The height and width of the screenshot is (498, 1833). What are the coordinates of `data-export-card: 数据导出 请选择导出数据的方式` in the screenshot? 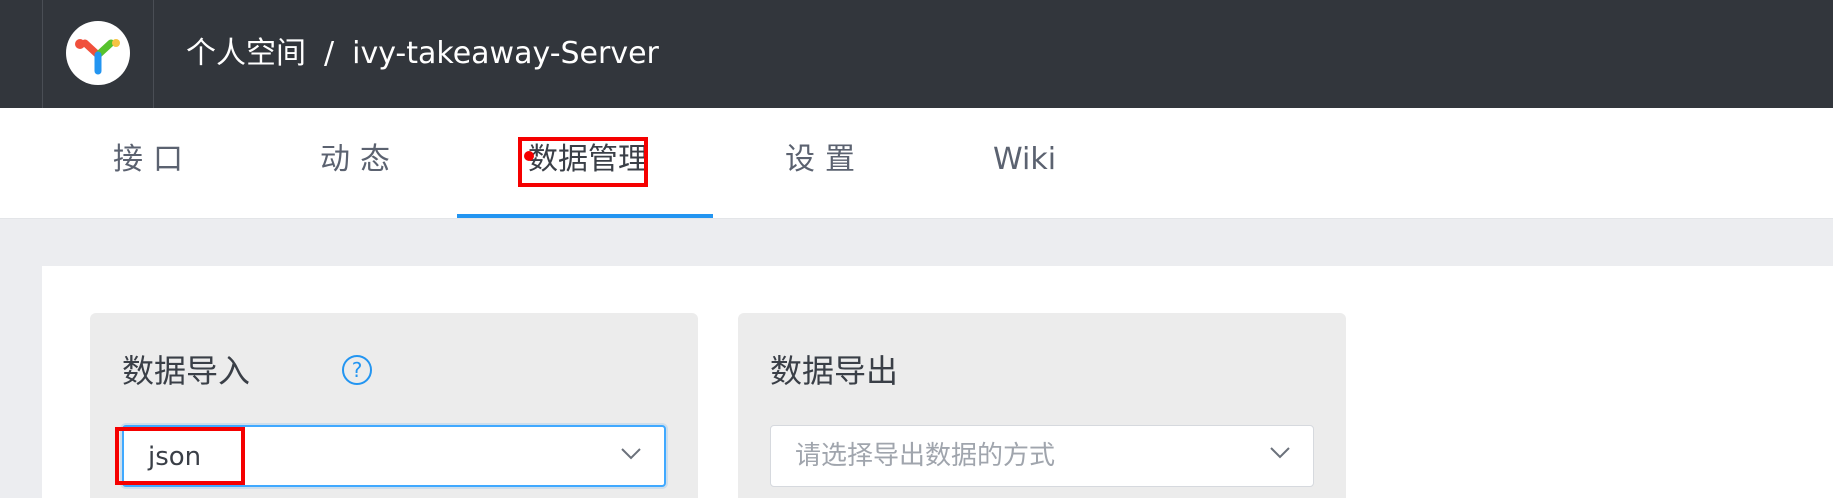 It's located at (1042, 405).